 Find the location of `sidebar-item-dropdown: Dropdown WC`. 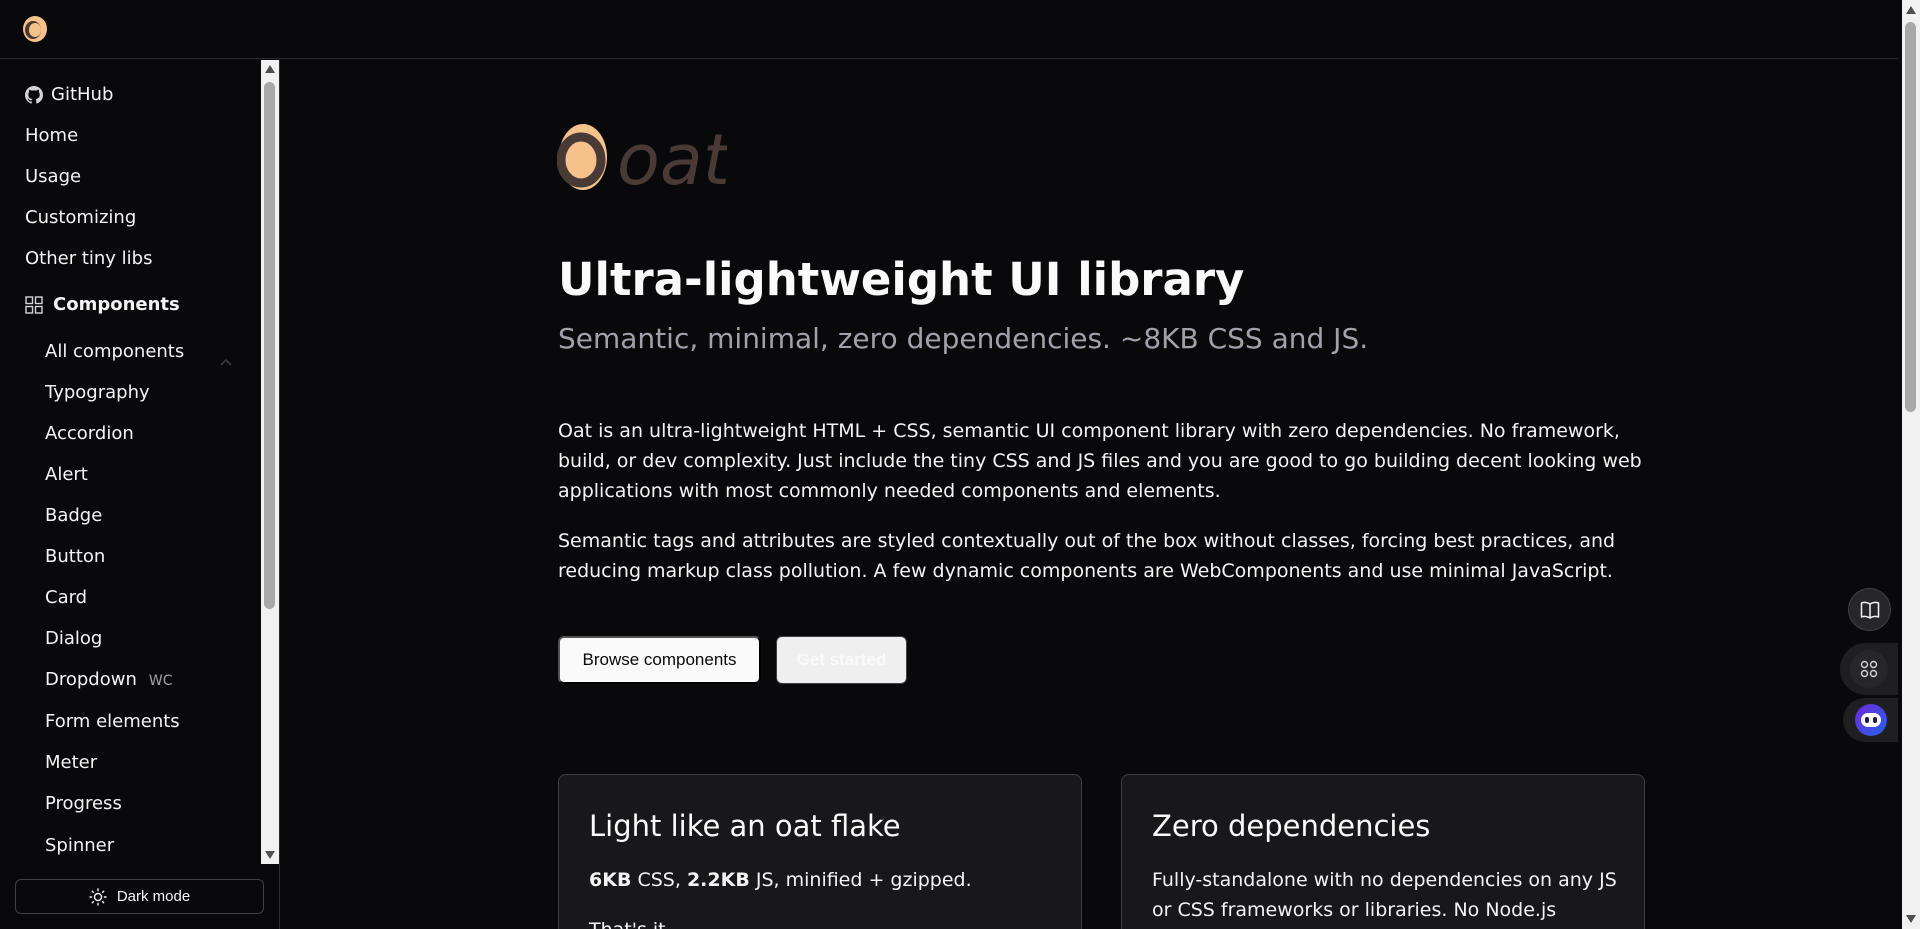

sidebar-item-dropdown: Dropdown WC is located at coordinates (109, 680).